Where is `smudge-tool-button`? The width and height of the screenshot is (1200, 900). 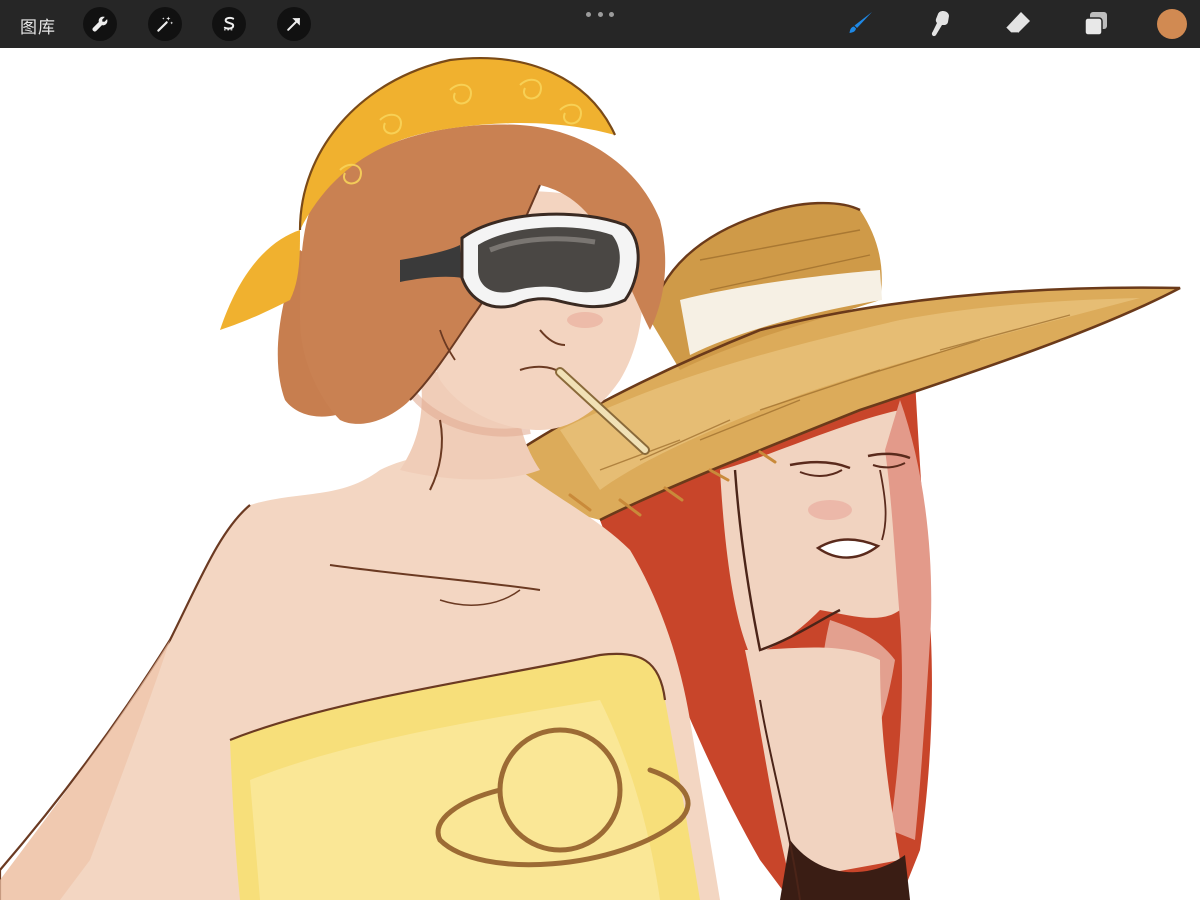 smudge-tool-button is located at coordinates (940, 24).